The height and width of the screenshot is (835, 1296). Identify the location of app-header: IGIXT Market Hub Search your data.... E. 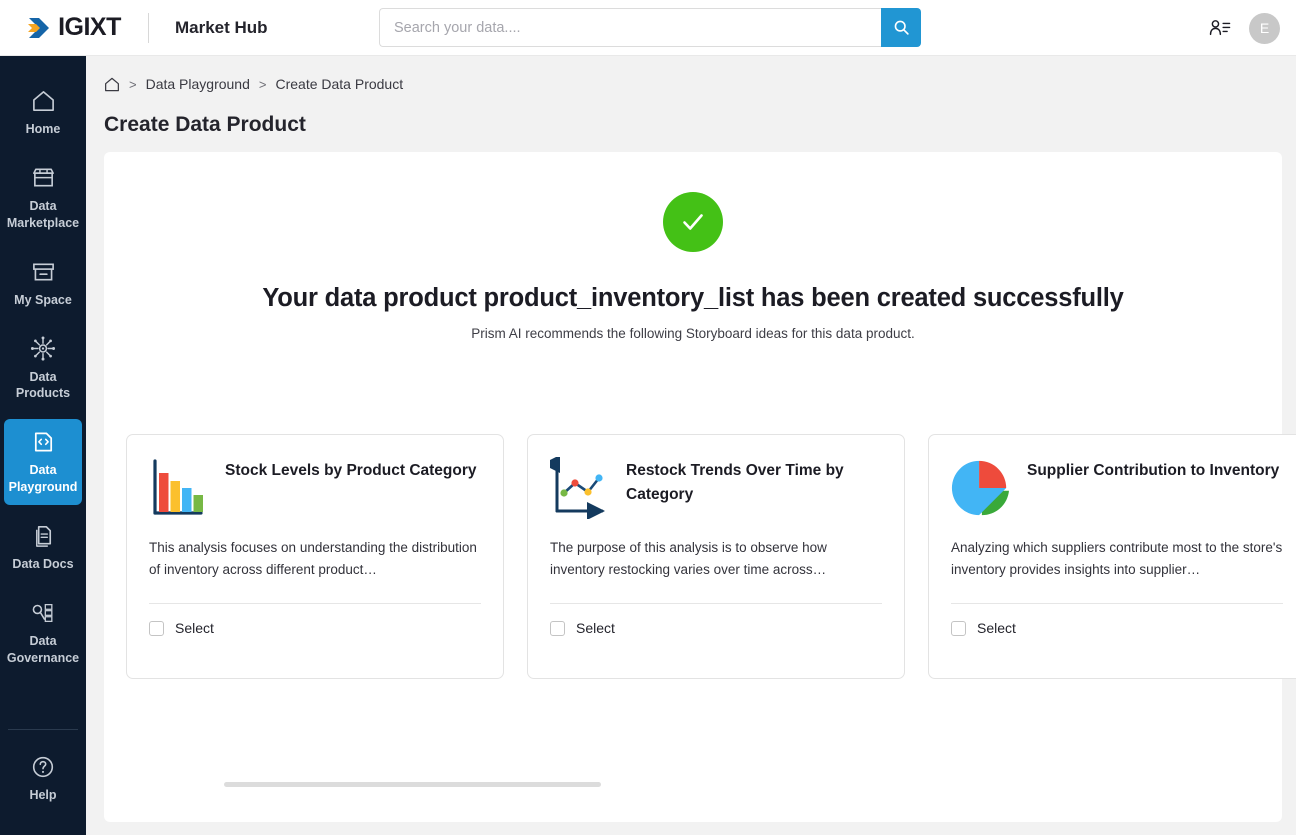
(648, 28).